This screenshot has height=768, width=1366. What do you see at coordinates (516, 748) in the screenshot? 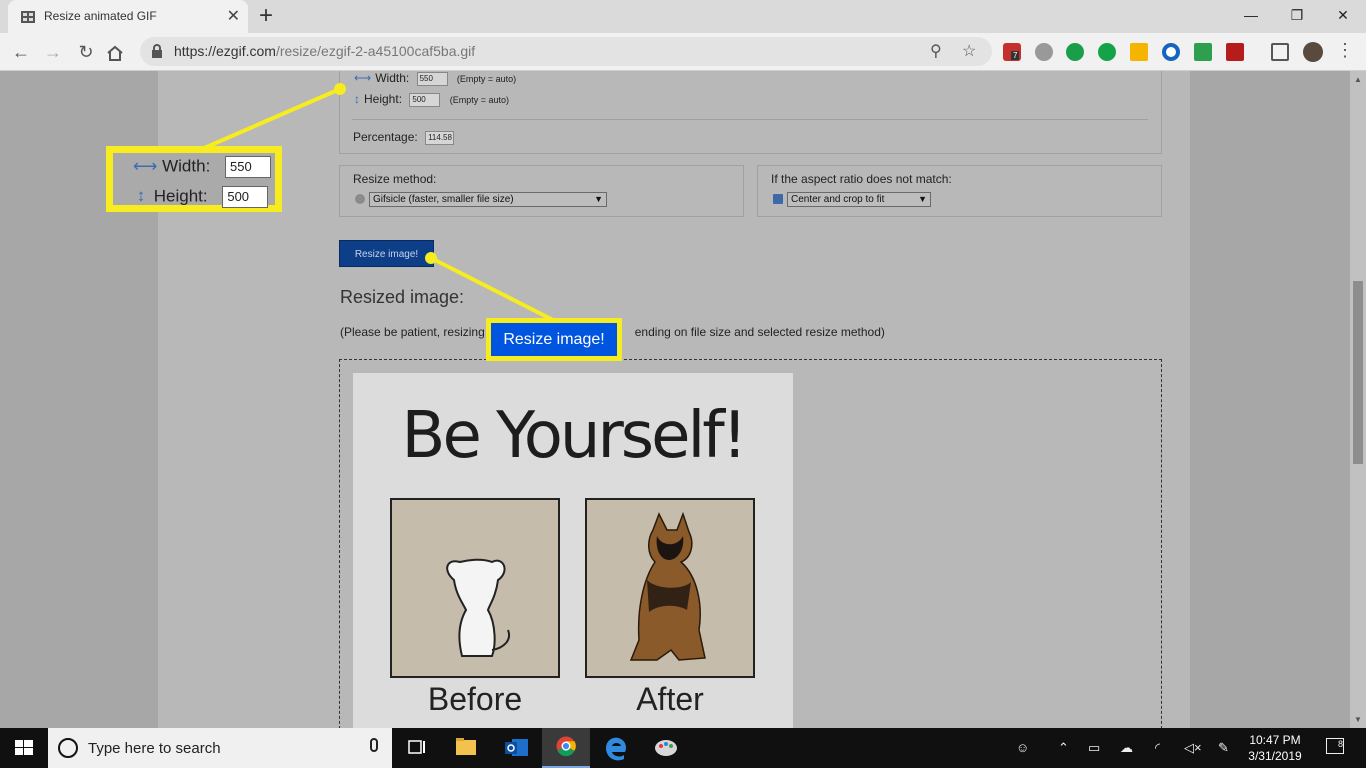
I see `outlook-icon` at bounding box center [516, 748].